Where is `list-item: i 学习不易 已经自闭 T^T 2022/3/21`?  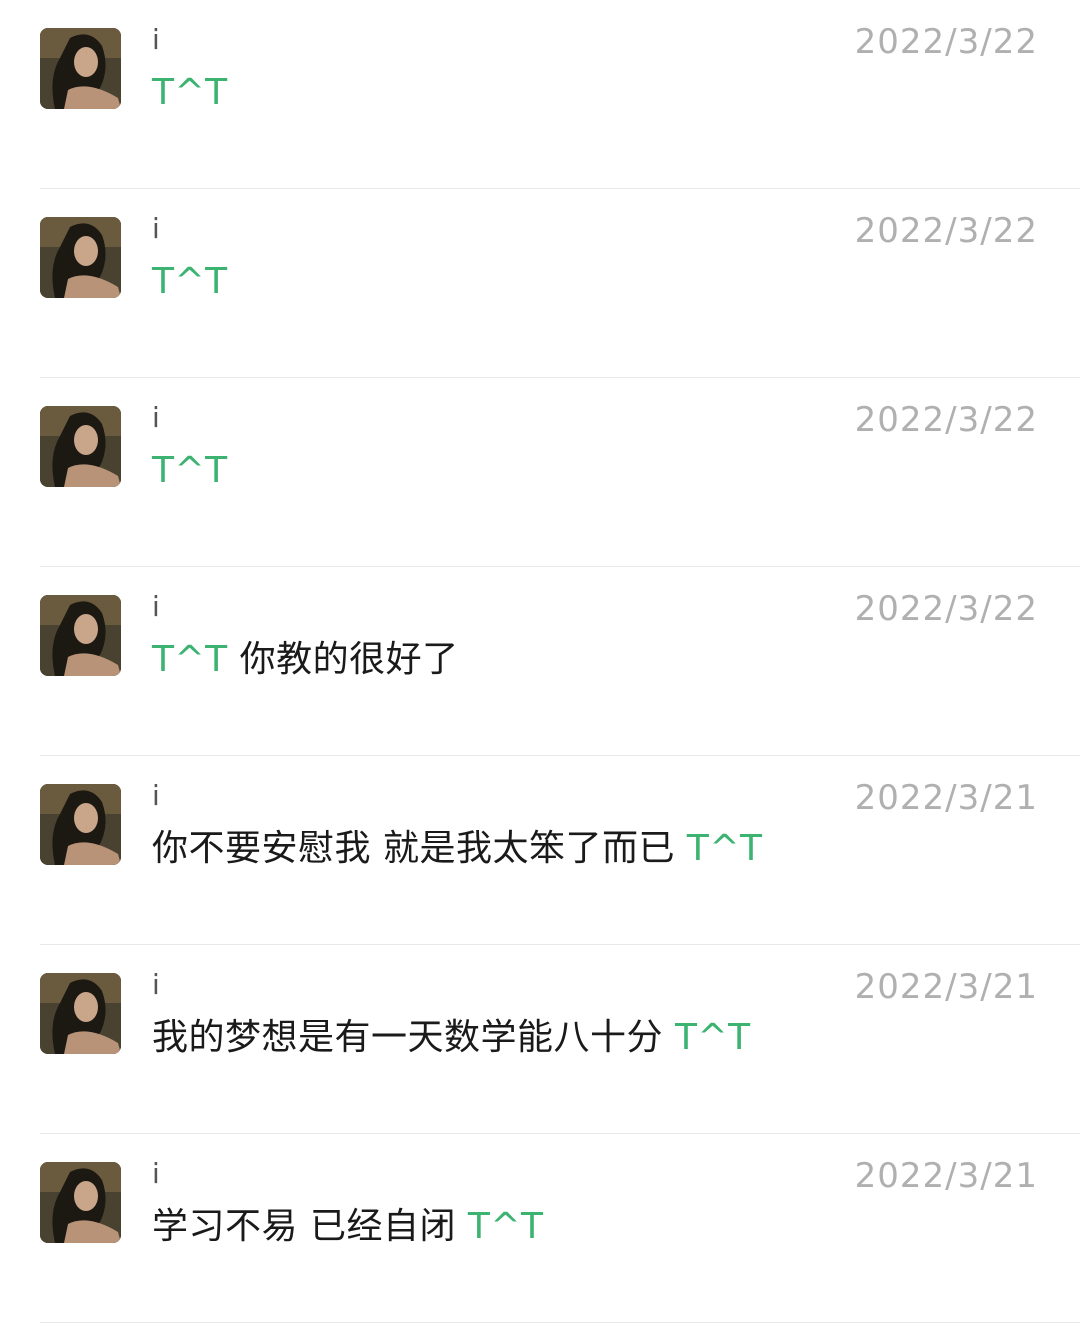
list-item: i 学习不易 已经自闭 T^T 2022/3/21 is located at coordinates (540, 1228).